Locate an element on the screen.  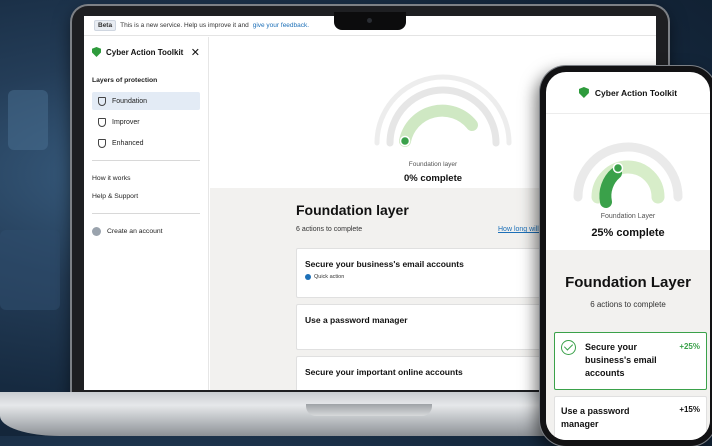
phone-action-card-password: Use a password manager +15% is located at coordinates (630, 418).